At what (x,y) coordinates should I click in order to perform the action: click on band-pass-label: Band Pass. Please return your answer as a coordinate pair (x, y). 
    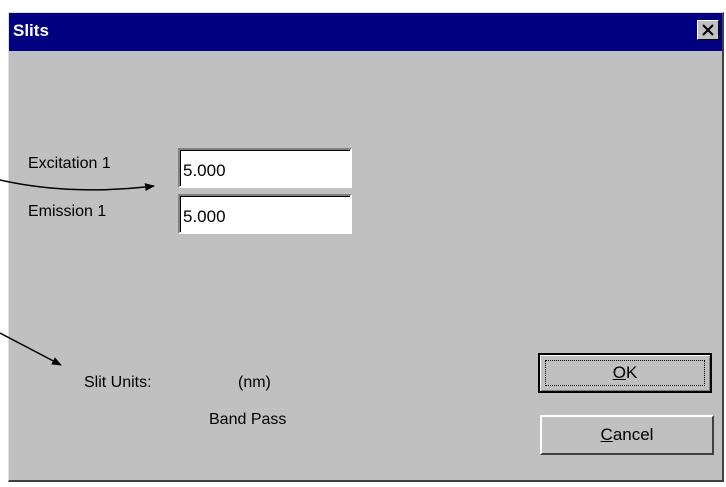
    Looking at the image, I should click on (248, 419).